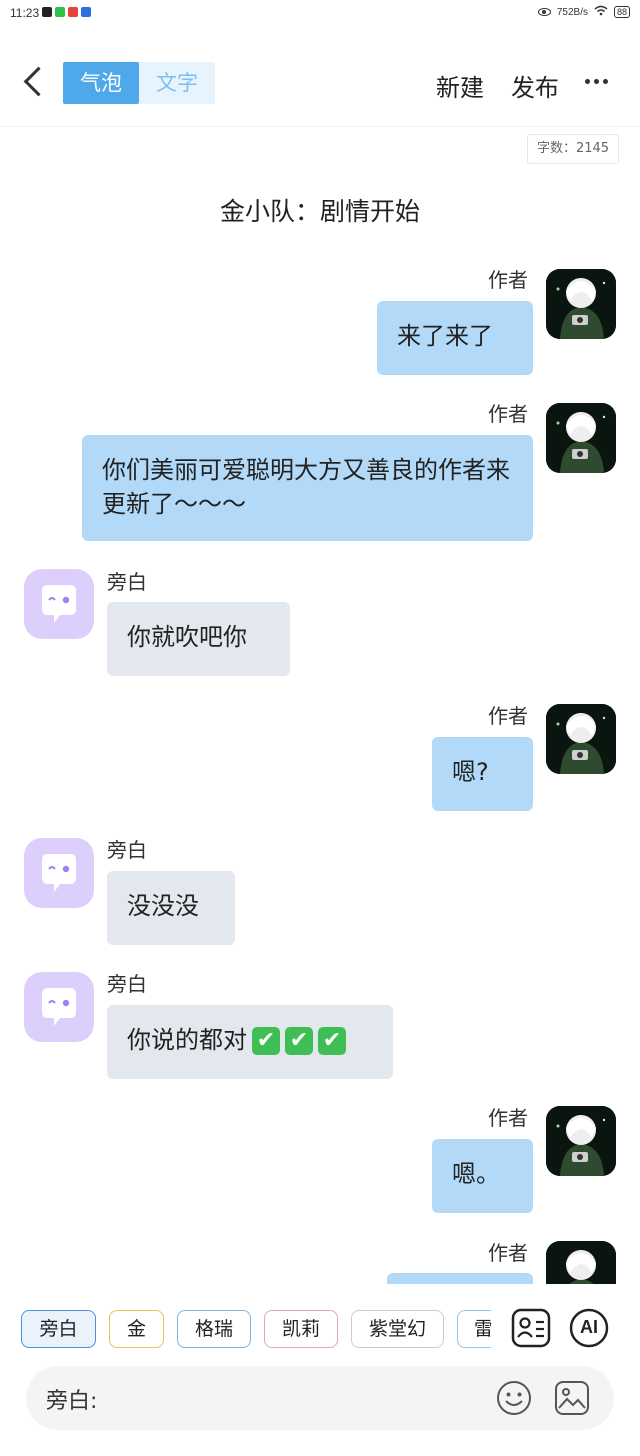  What do you see at coordinates (320, 210) in the screenshot?
I see `chapter-title: 金小队：剧情开始` at bounding box center [320, 210].